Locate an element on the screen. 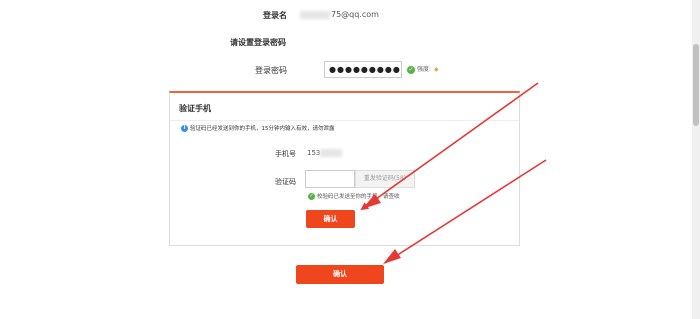 The image size is (700, 319). arrow-head-dialog-icon is located at coordinates (371, 201).